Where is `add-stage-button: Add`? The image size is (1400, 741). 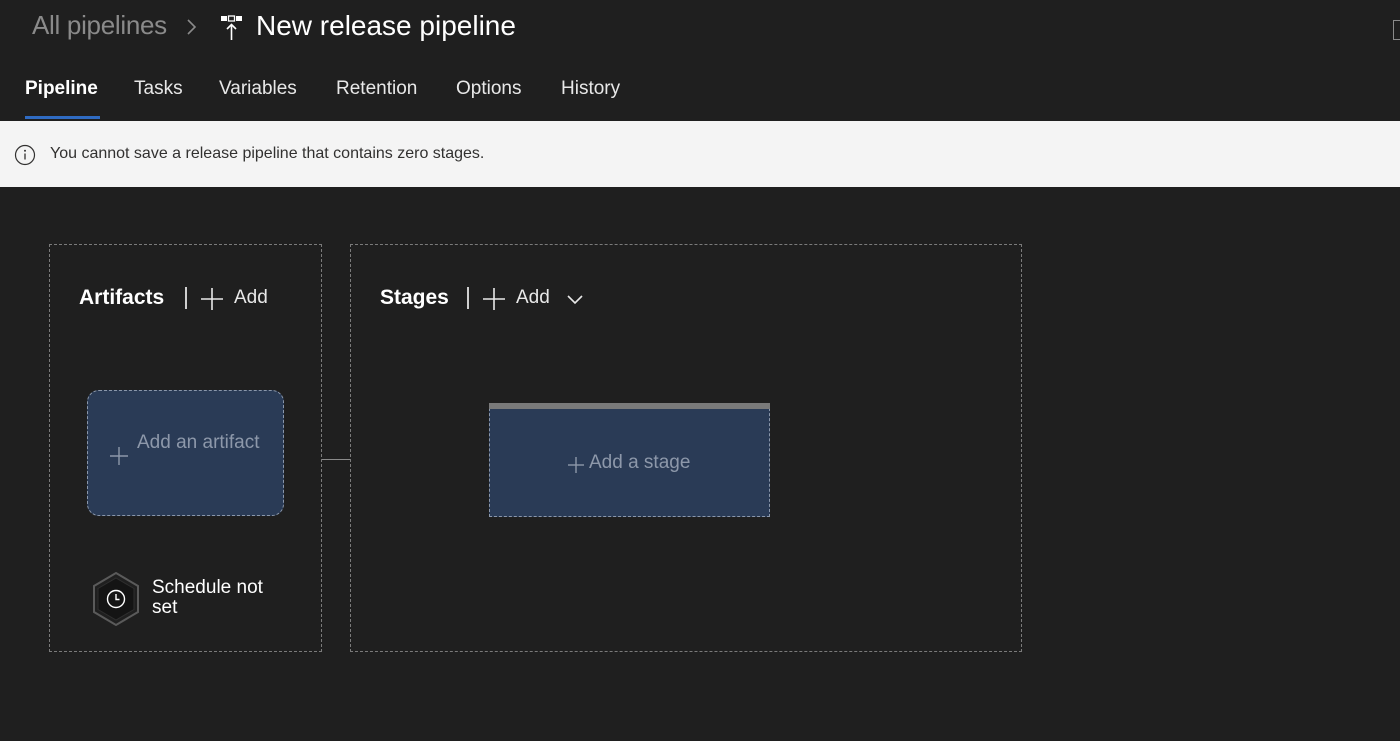
add-stage-button: Add is located at coordinates (537, 299).